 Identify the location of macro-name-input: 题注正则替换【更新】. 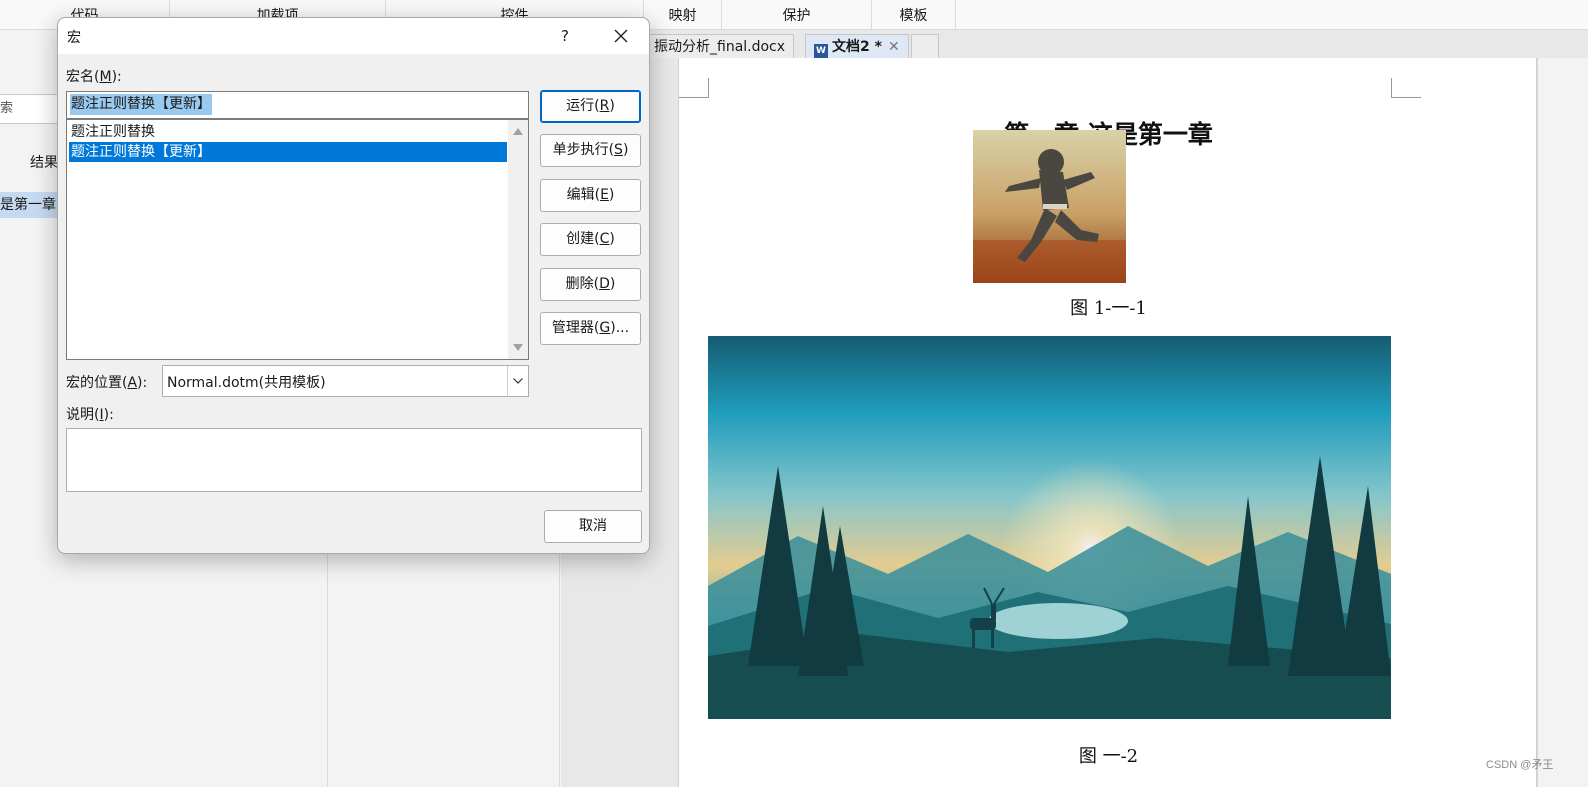
(297, 105).